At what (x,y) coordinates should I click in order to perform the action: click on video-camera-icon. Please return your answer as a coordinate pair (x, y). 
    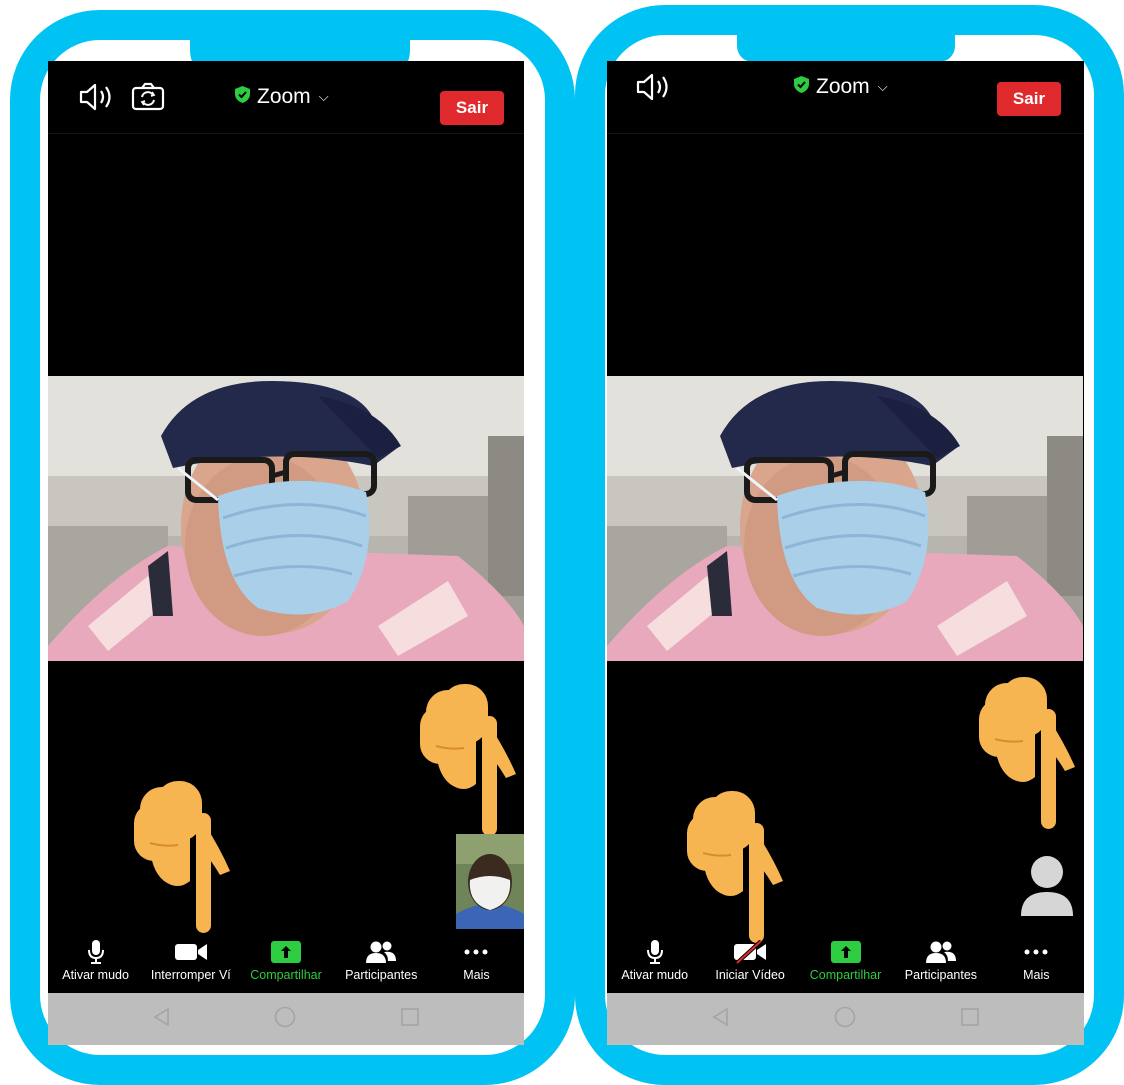
    Looking at the image, I should click on (191, 952).